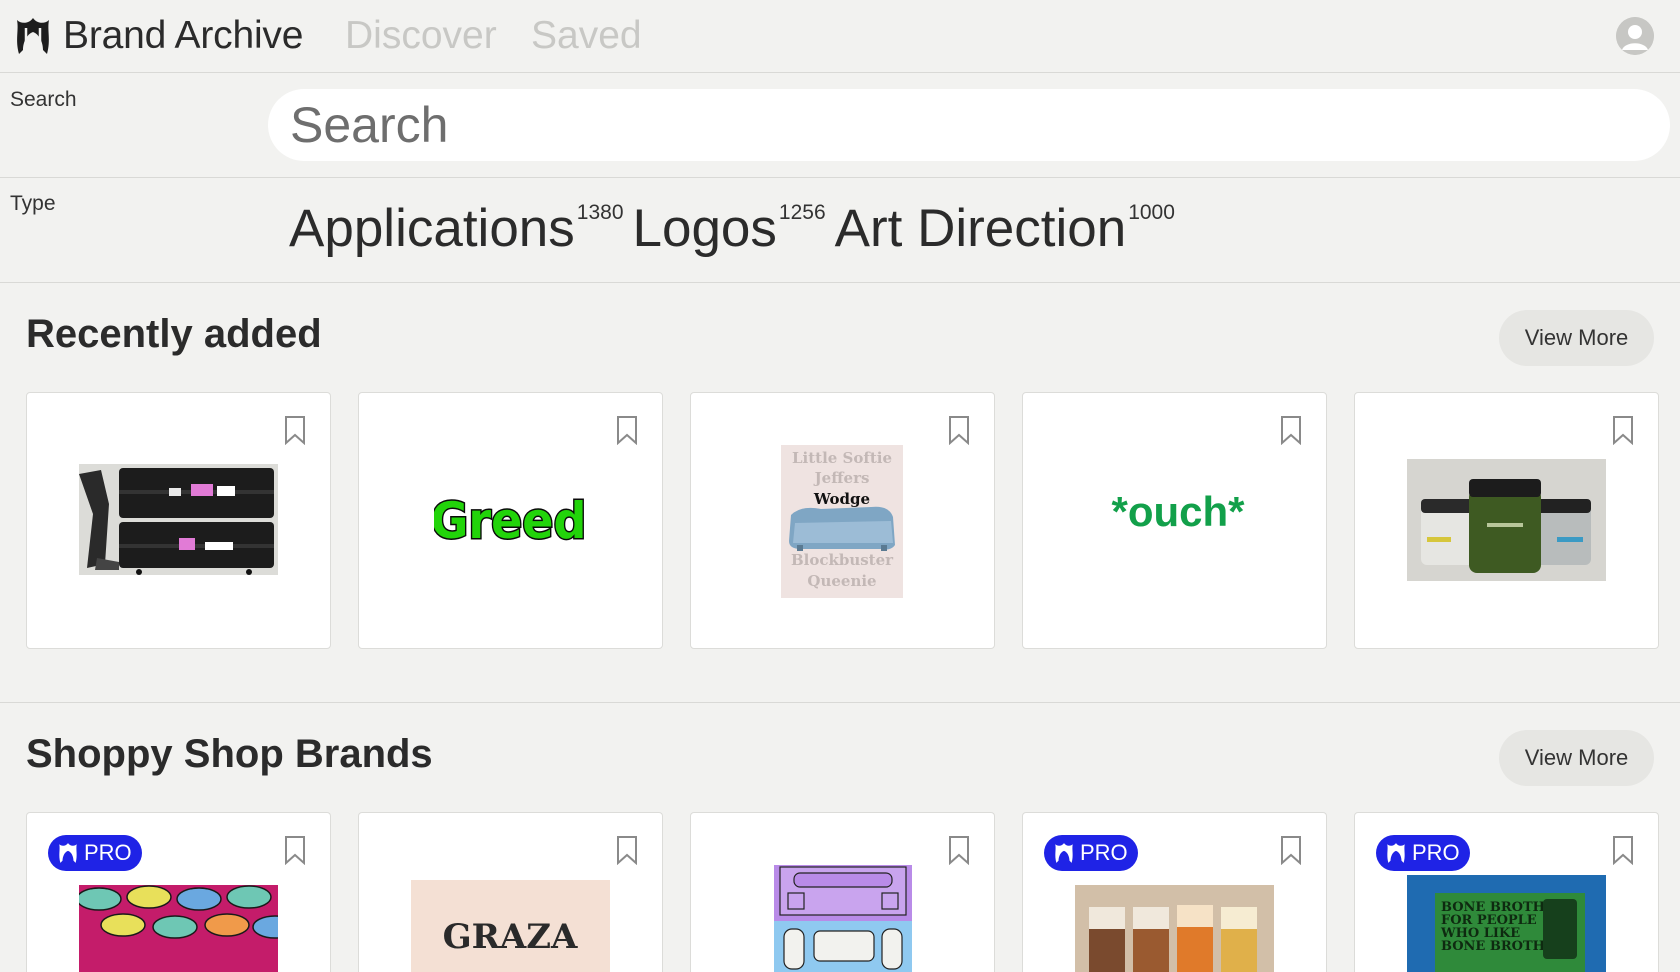 The image size is (1680, 972). Describe the element at coordinates (969, 125) in the screenshot. I see `search-input` at that location.